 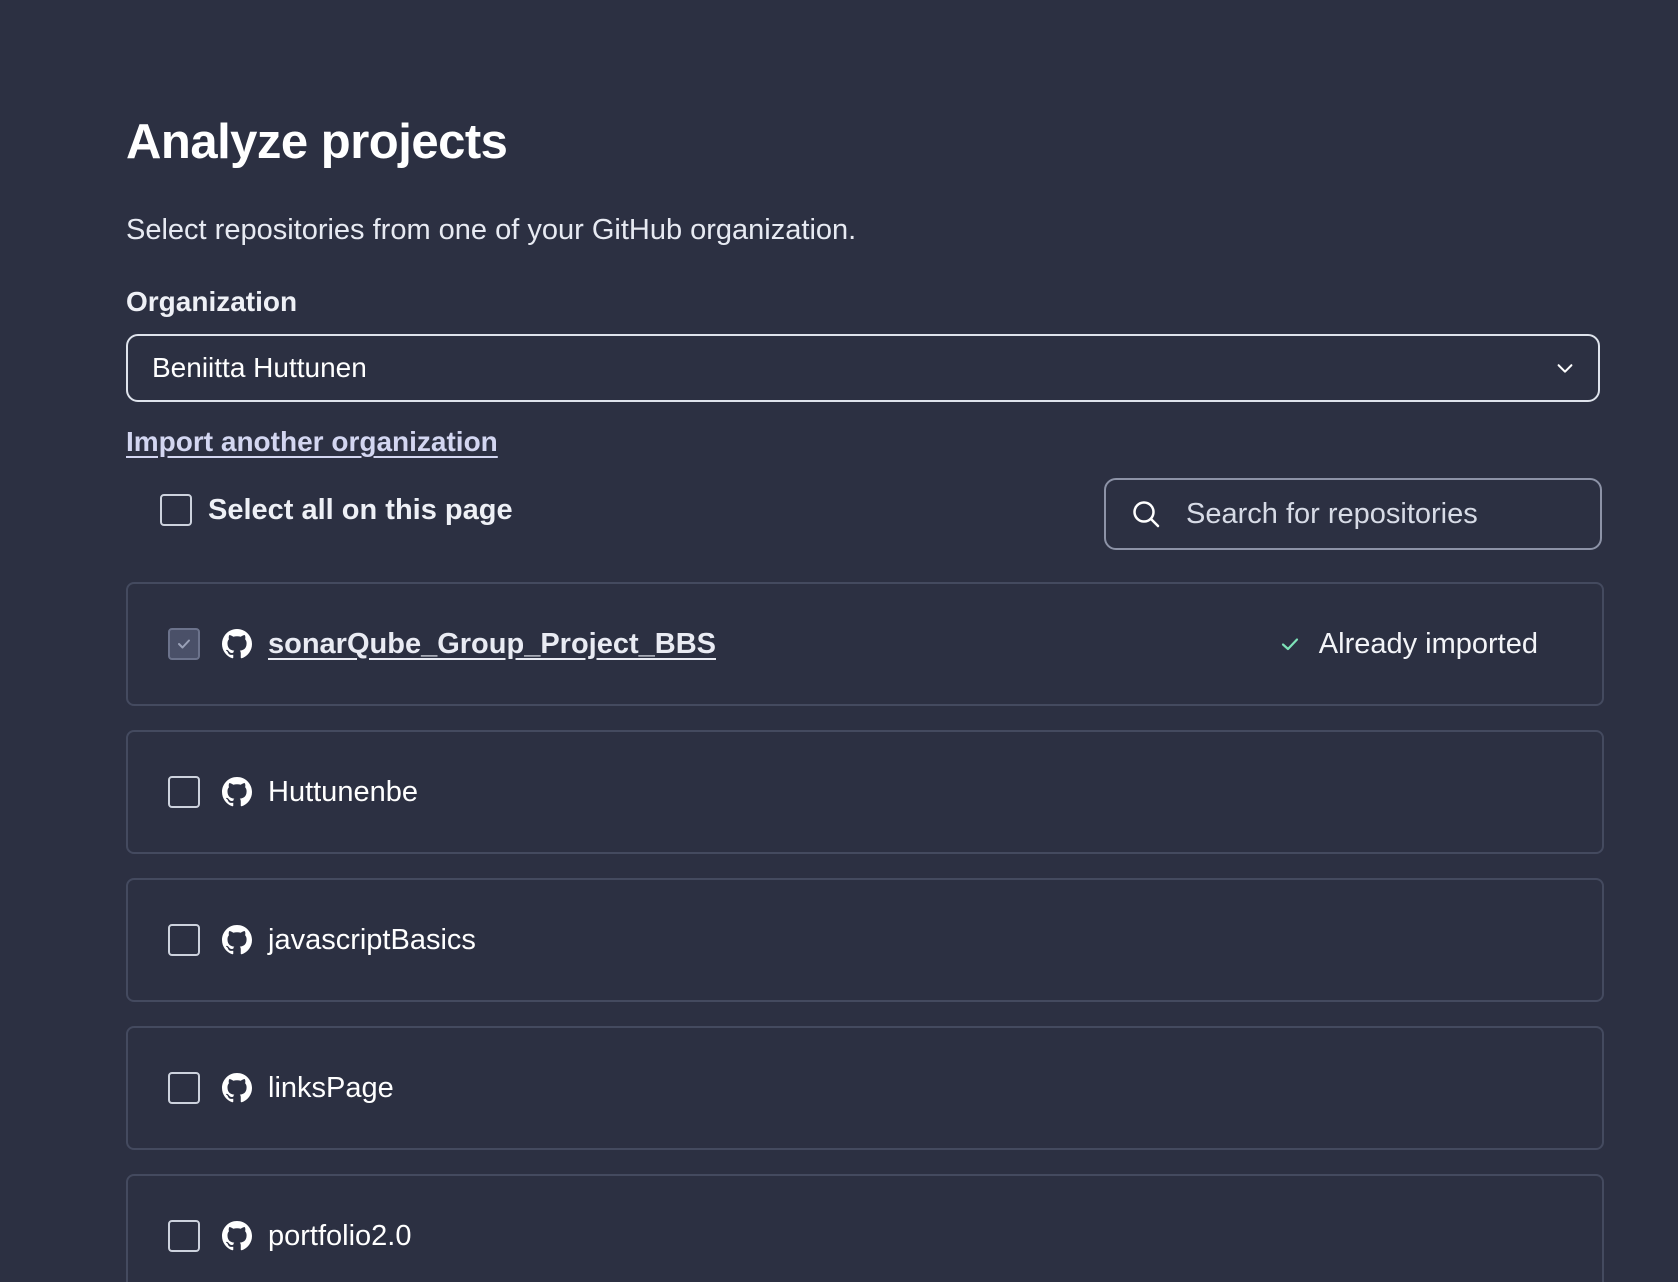 I want to click on organization-selected-value: Beniitta Huttunen, so click(x=259, y=367).